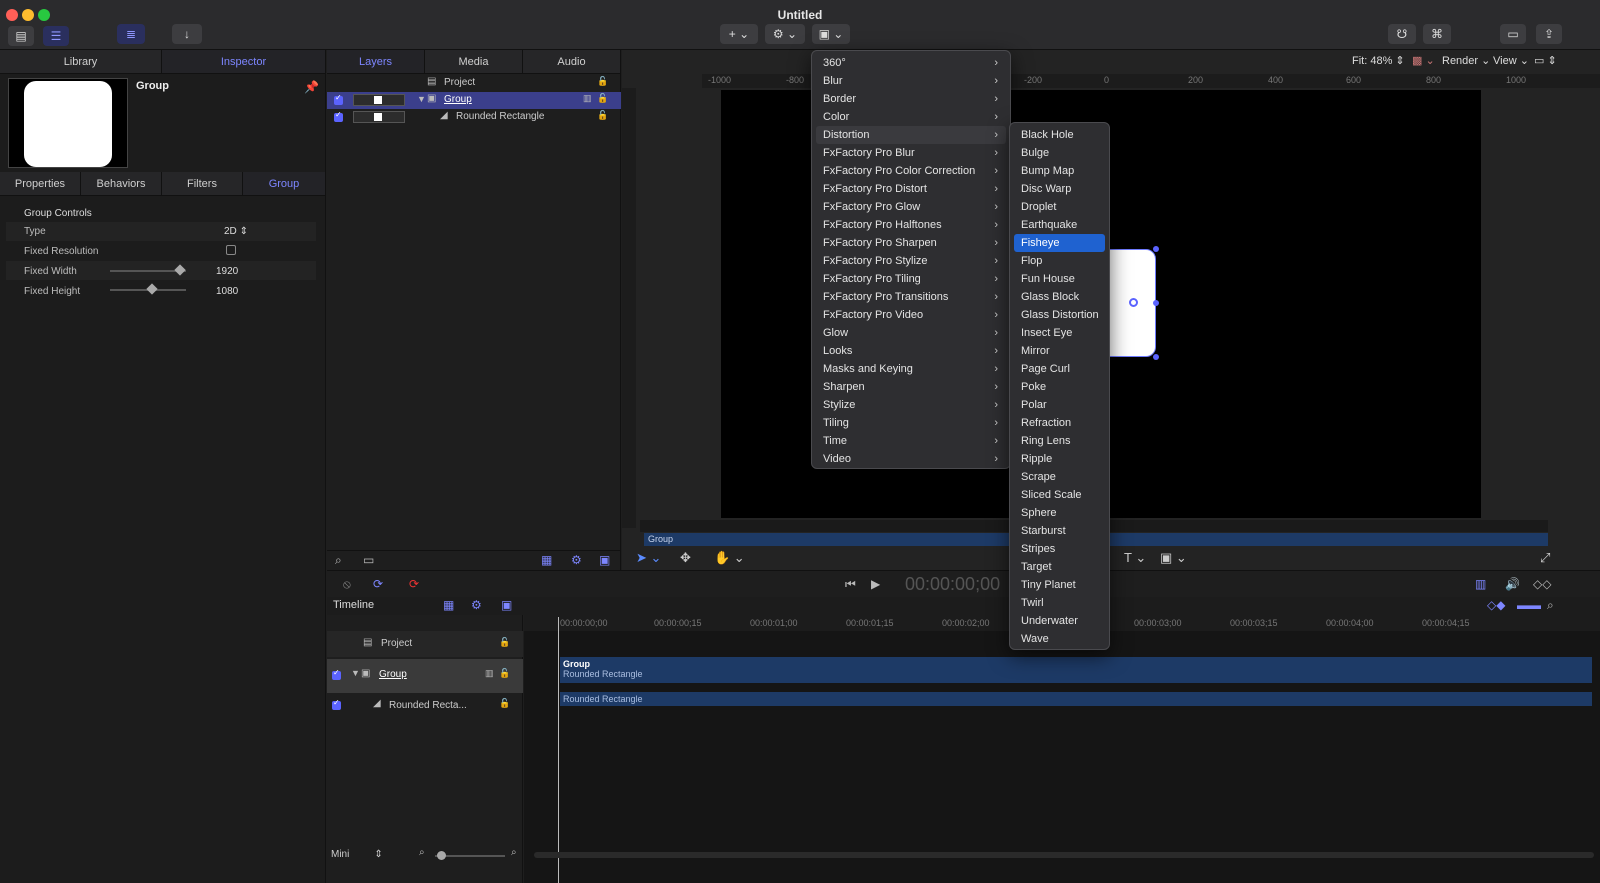  What do you see at coordinates (1512, 584) in the screenshot?
I see `audio-icon: 🔊` at bounding box center [1512, 584].